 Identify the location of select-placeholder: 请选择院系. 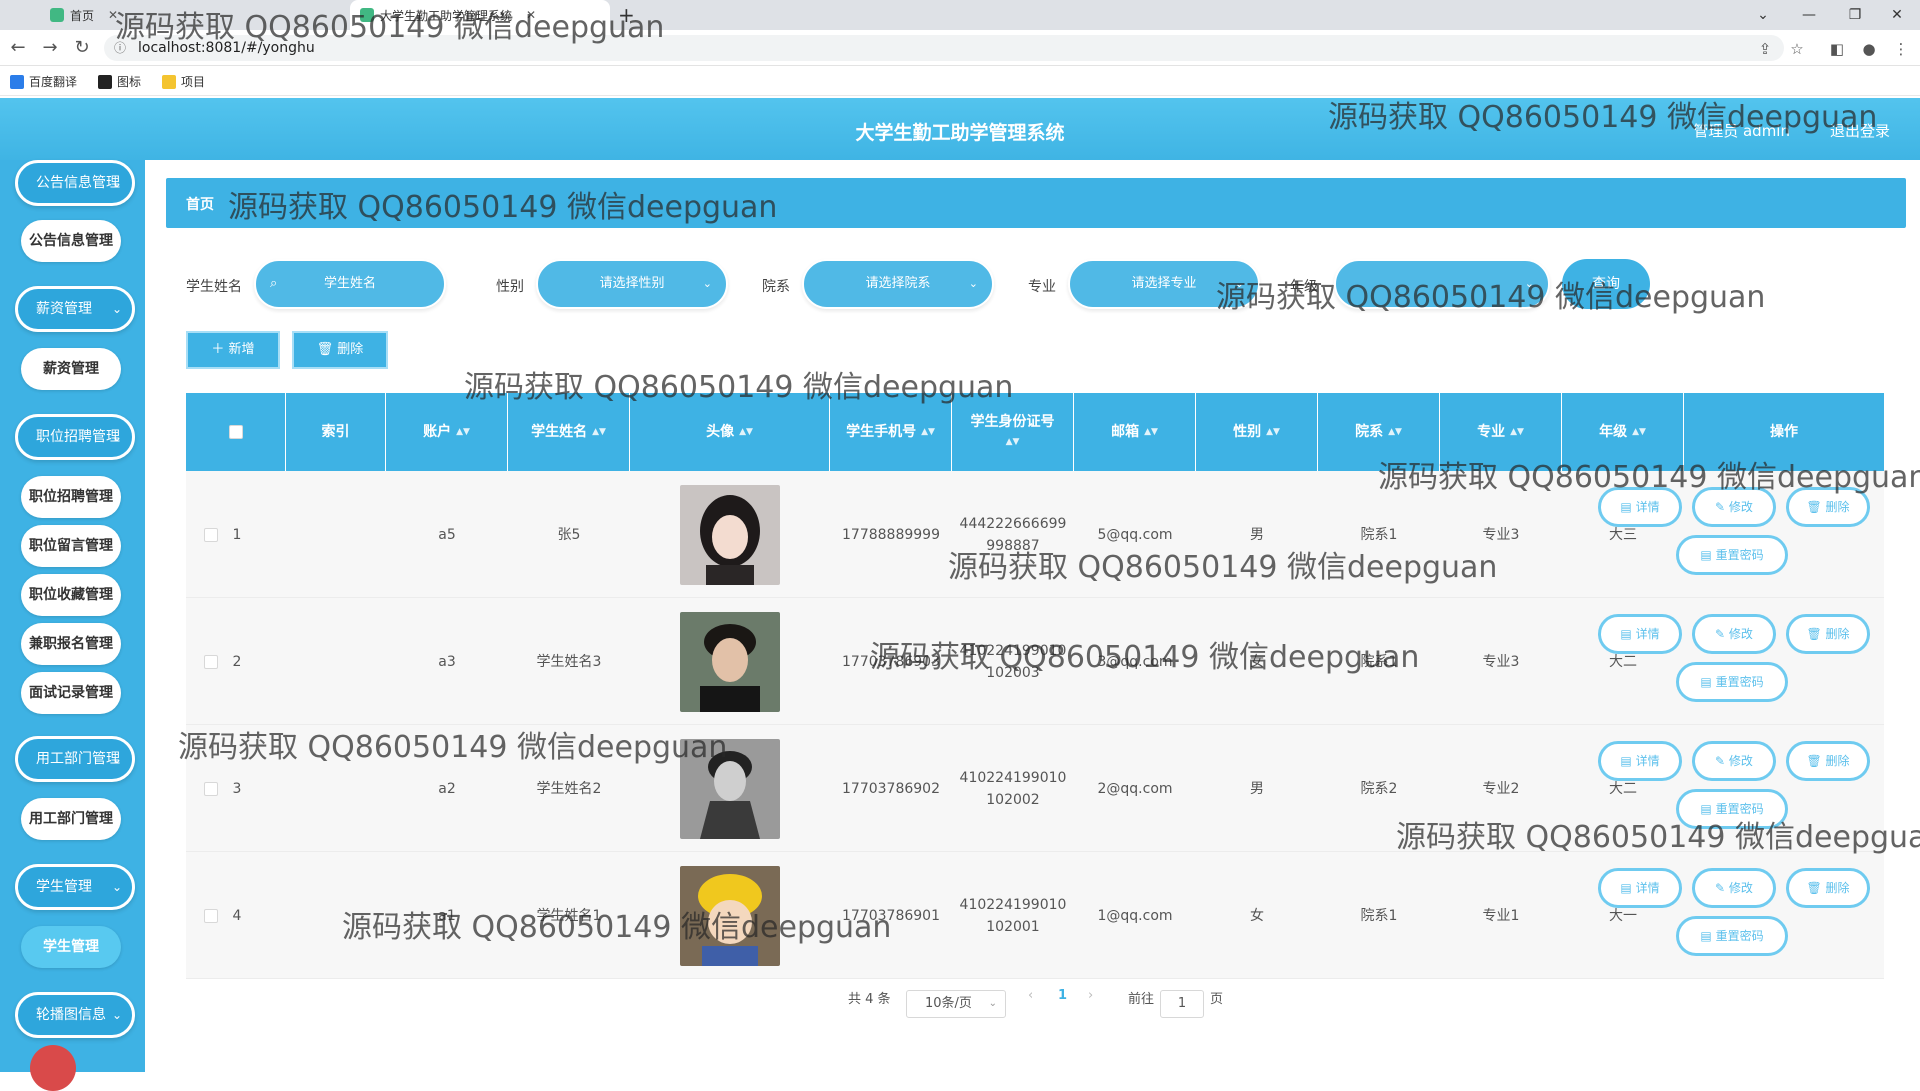
(898, 283).